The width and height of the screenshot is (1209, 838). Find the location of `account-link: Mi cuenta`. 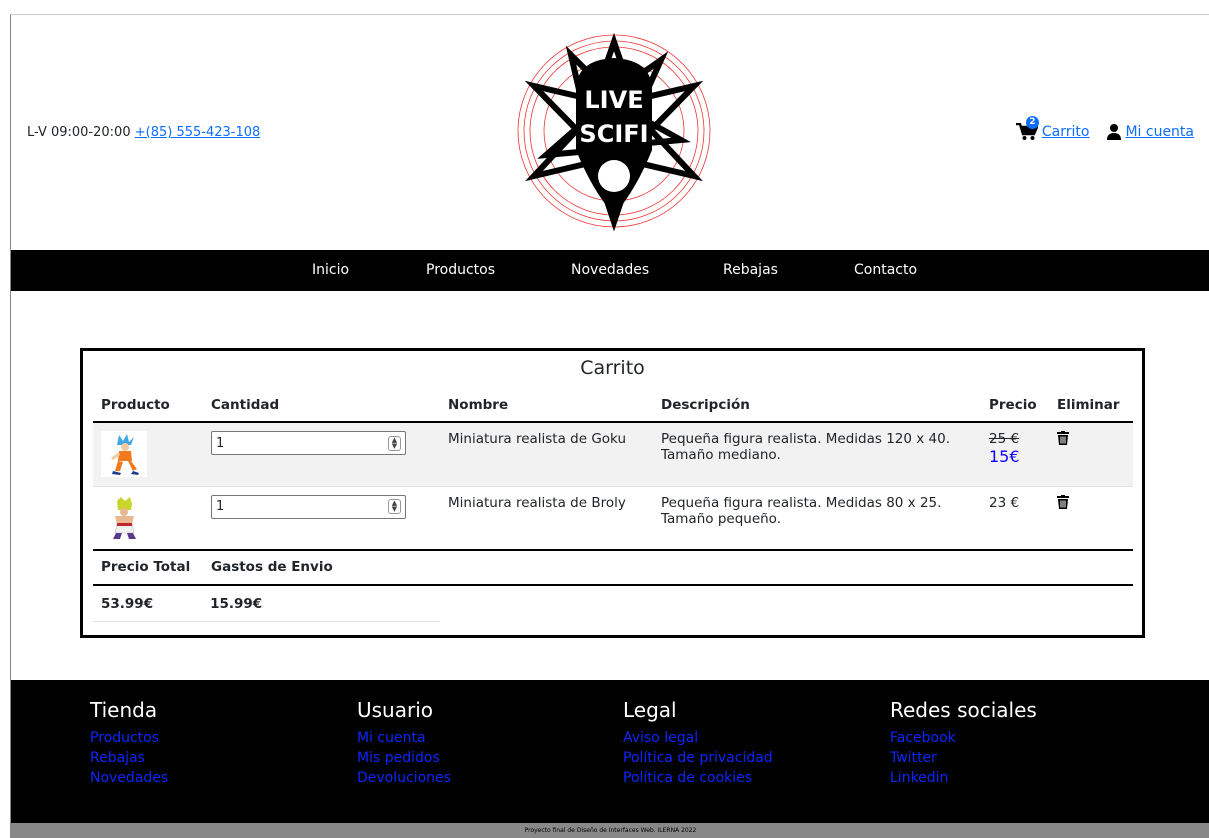

account-link: Mi cuenta is located at coordinates (1159, 132).